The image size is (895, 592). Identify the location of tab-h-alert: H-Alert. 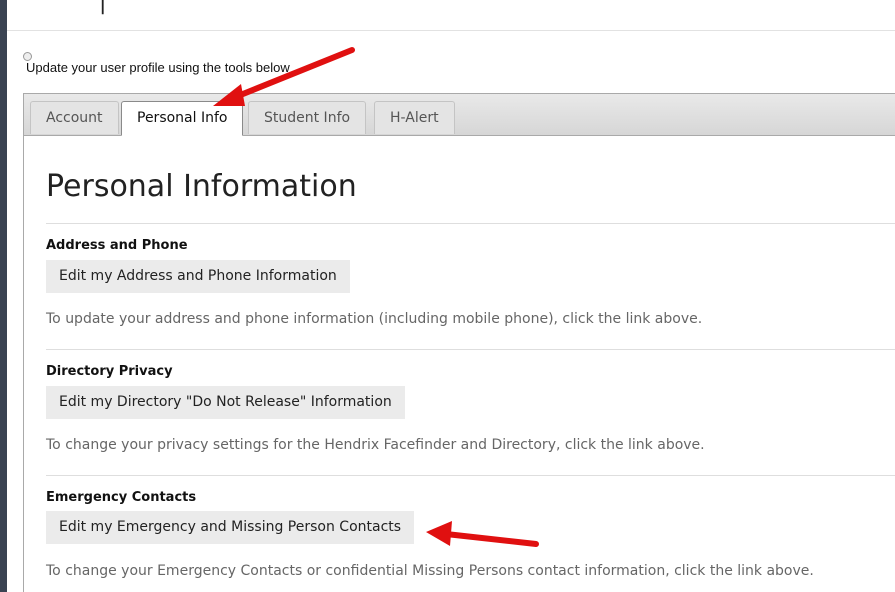
(414, 117).